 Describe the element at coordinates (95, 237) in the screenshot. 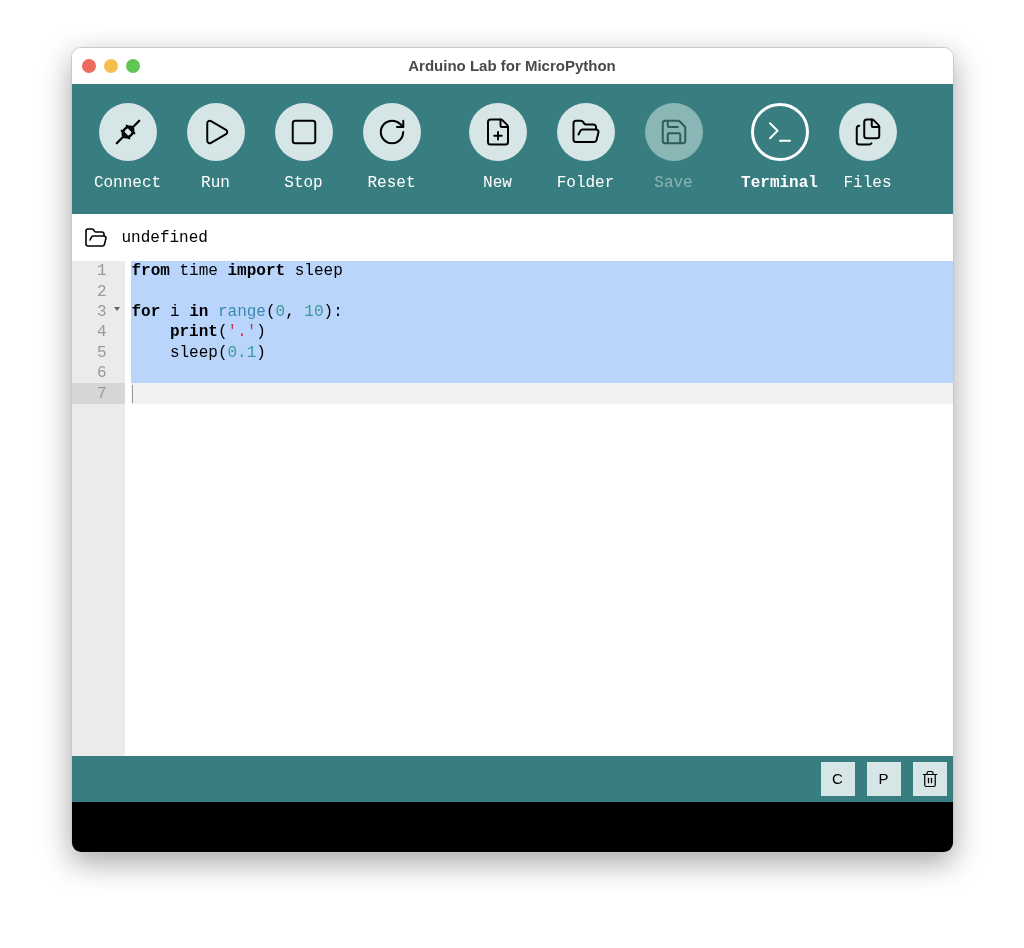

I see `folder-icon` at that location.